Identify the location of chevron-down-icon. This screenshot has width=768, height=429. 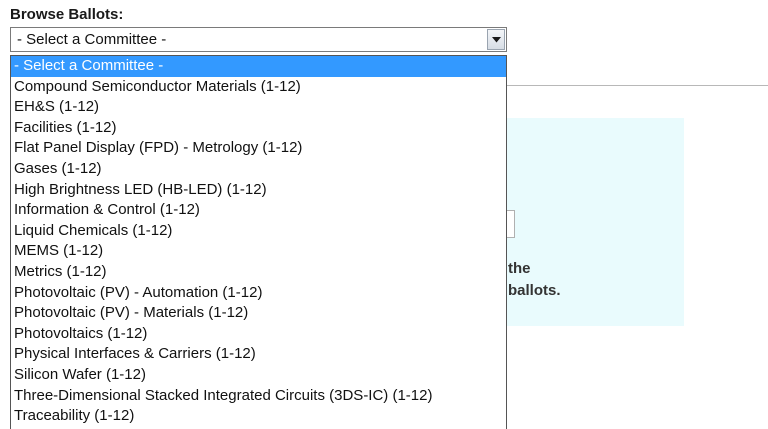
(496, 40).